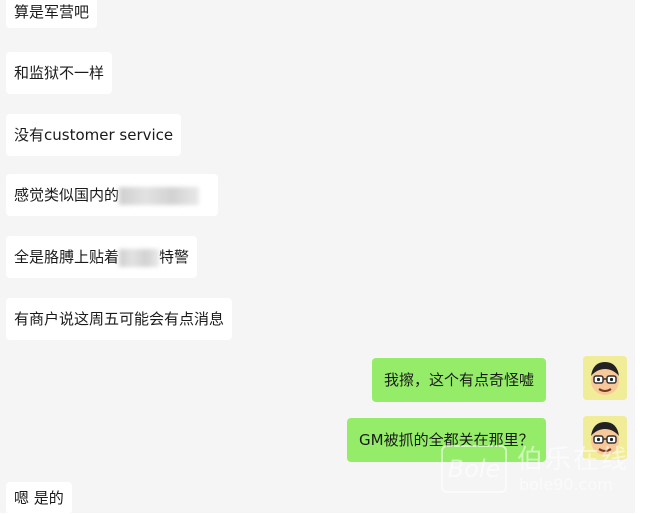 The height and width of the screenshot is (514, 645). I want to click on message-text: 和监狱不一样, so click(59, 73).